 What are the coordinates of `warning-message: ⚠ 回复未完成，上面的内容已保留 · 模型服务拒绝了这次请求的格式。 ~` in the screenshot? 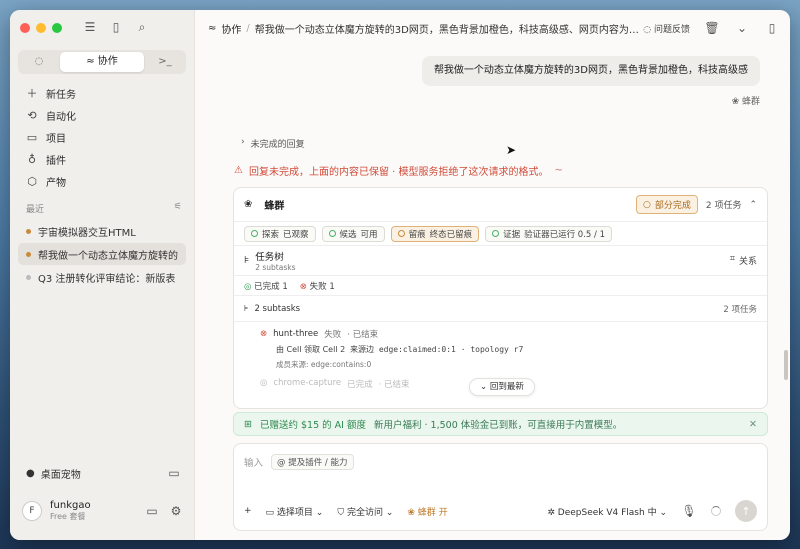 It's located at (398, 171).